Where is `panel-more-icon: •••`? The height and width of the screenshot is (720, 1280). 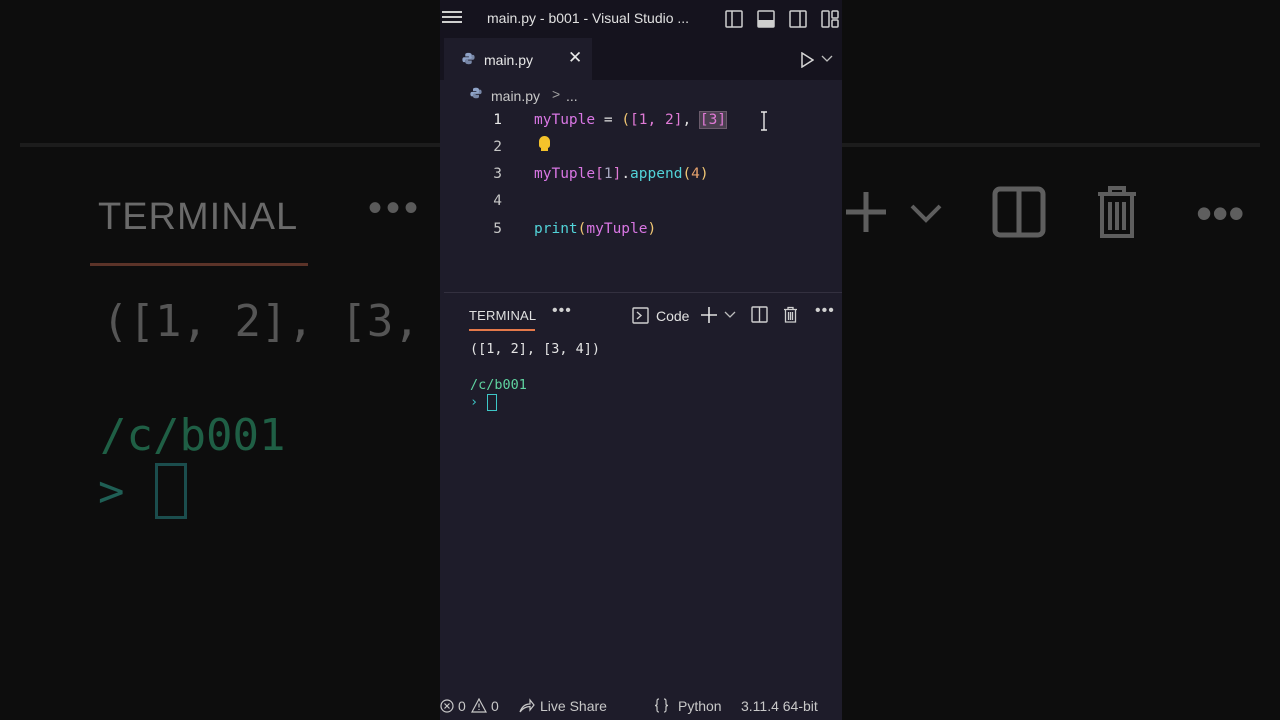
panel-more-icon: ••• is located at coordinates (562, 311).